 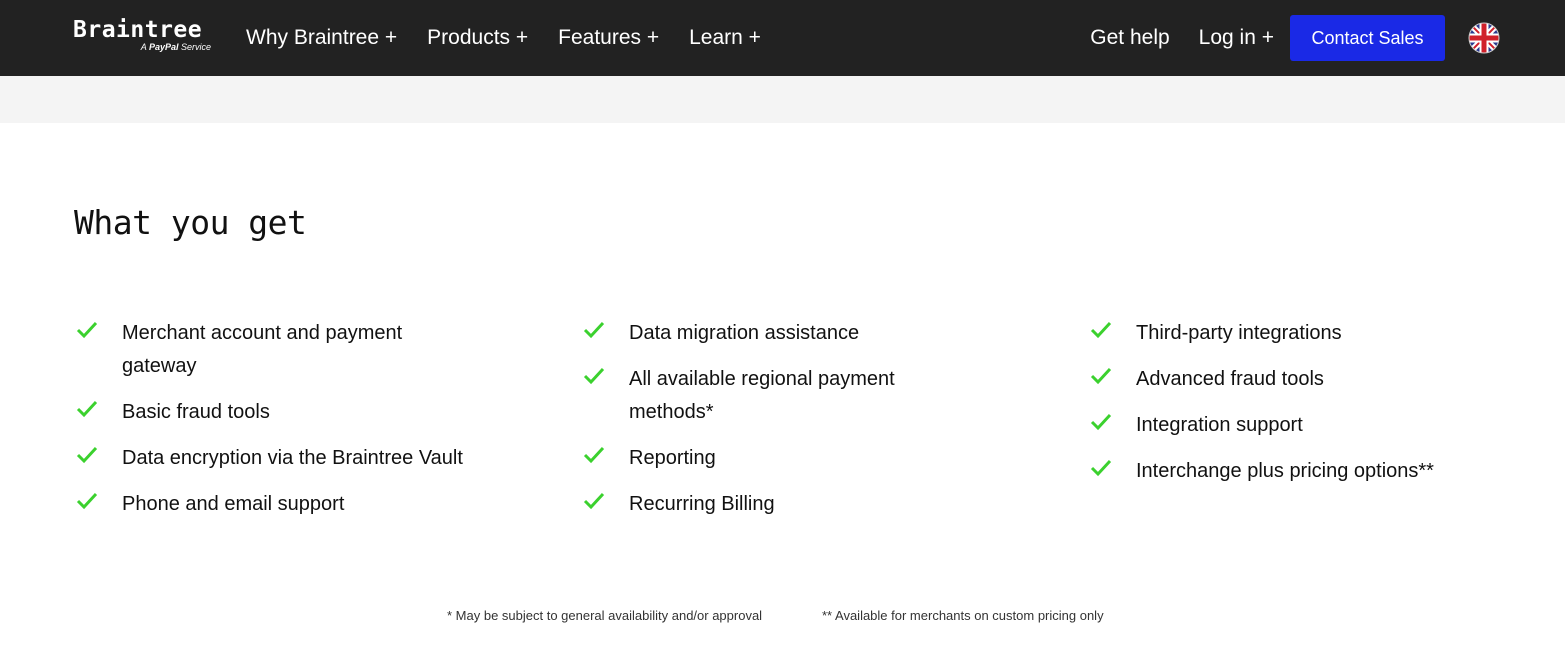 I want to click on feature-text: Advanced fraud tools, so click(x=1230, y=379).